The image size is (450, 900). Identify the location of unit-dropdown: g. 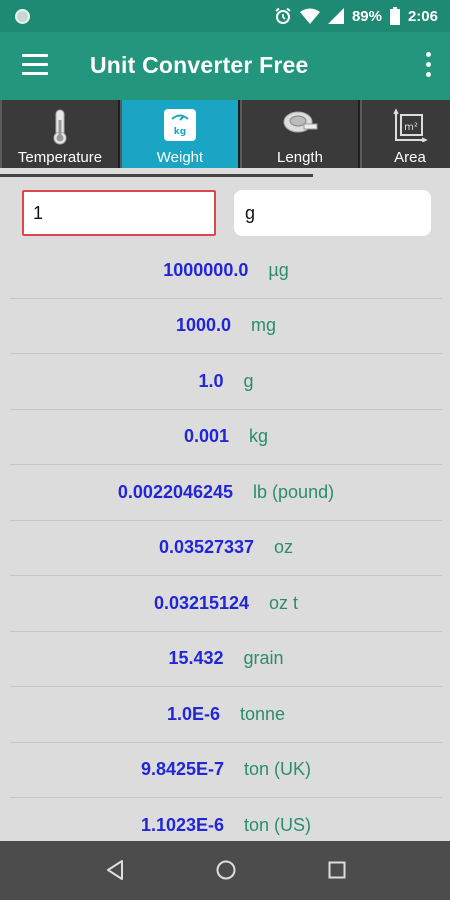
(332, 213).